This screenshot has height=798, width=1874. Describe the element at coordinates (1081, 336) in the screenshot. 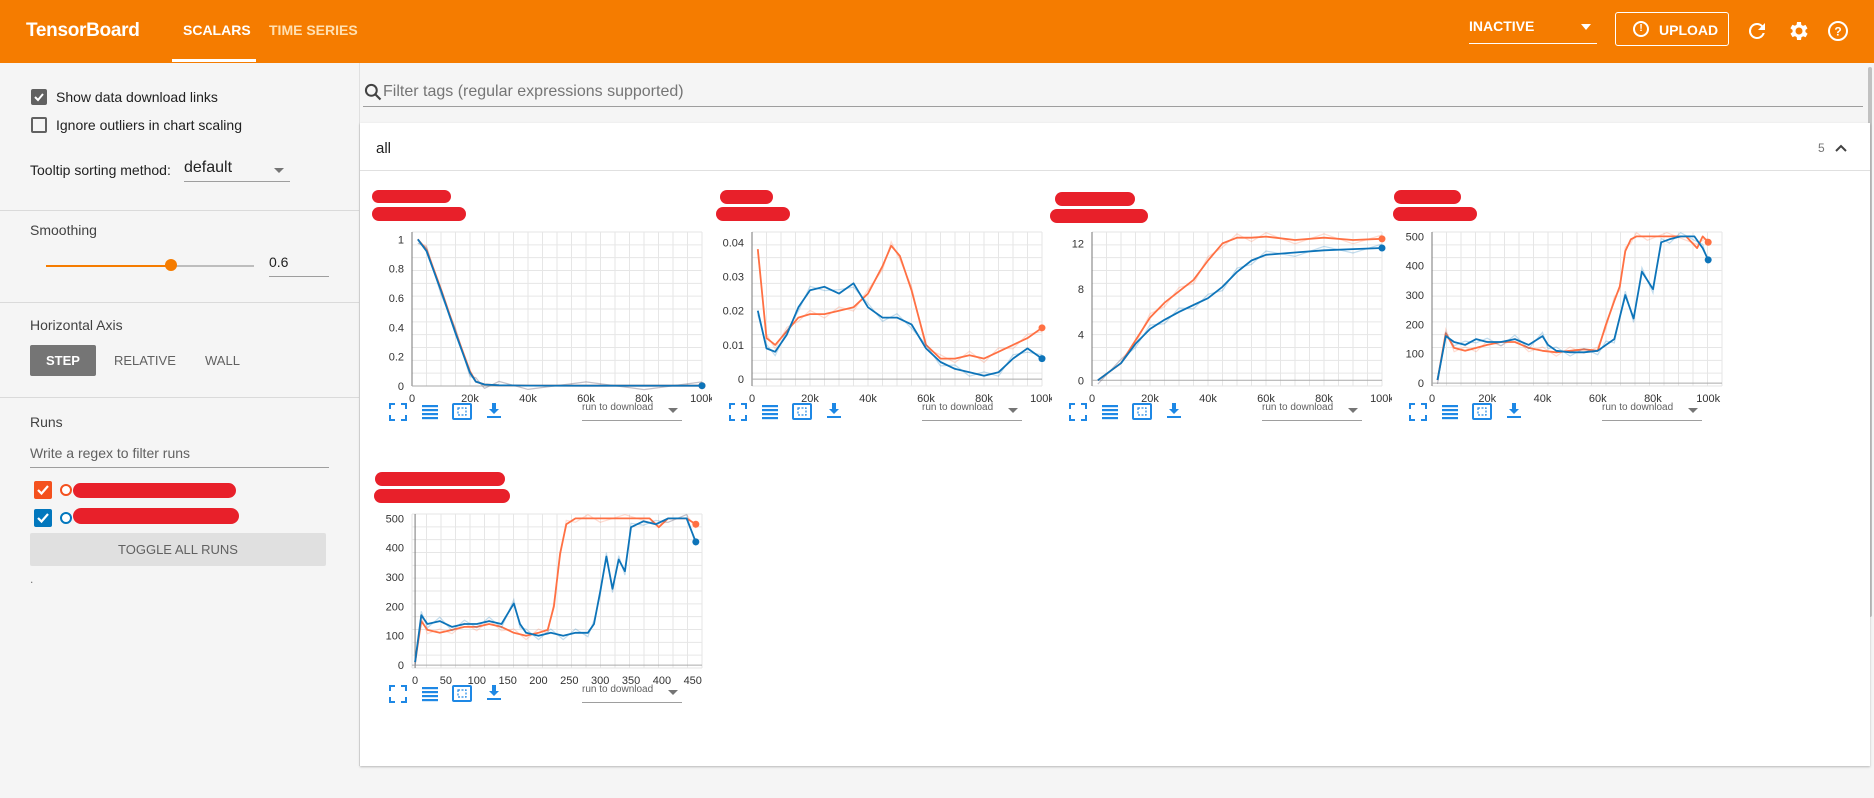

I see `y-tick-label: 4` at that location.